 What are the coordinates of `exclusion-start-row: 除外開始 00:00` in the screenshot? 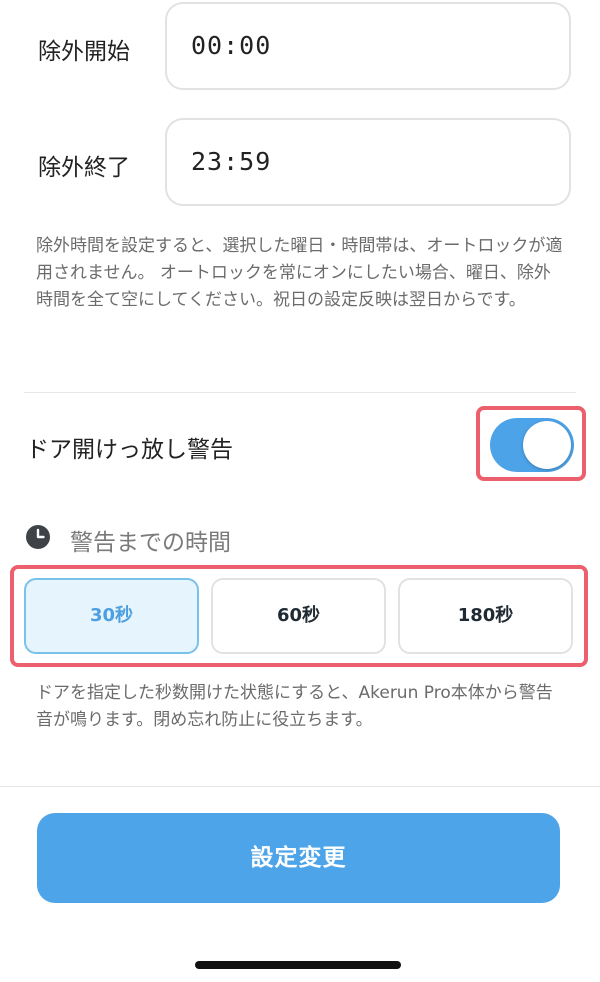 It's located at (300, 48).